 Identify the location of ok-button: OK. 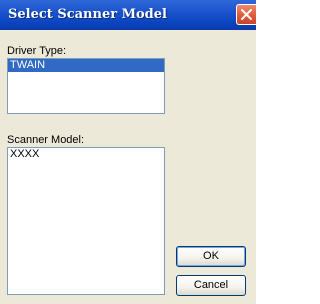
(211, 256).